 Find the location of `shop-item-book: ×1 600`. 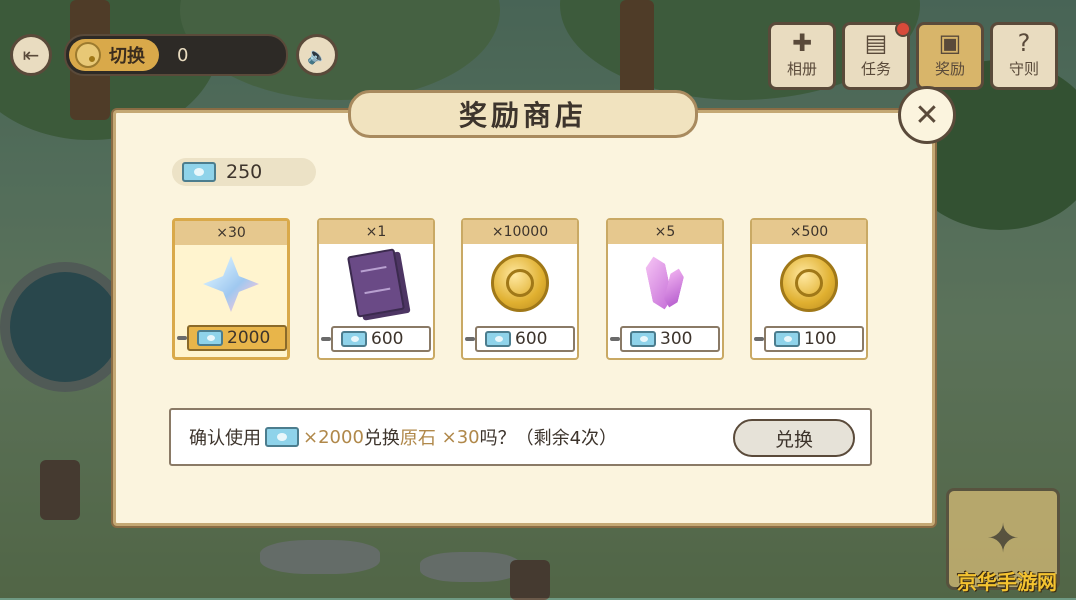

shop-item-book: ×1 600 is located at coordinates (376, 289).